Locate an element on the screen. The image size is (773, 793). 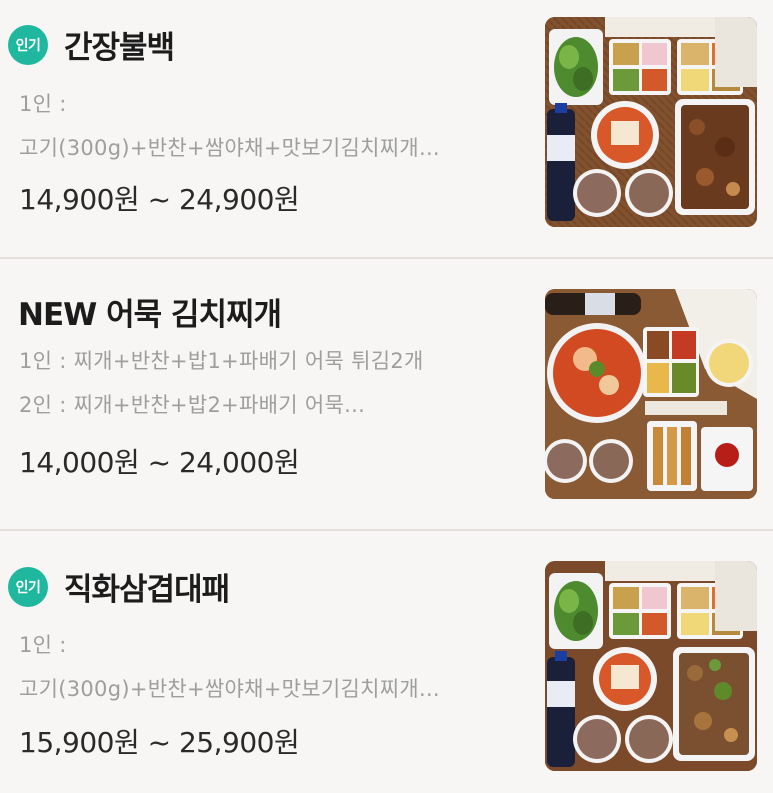
menu-title-row: 인기 직화삼겹대패 is located at coordinates (119, 586).